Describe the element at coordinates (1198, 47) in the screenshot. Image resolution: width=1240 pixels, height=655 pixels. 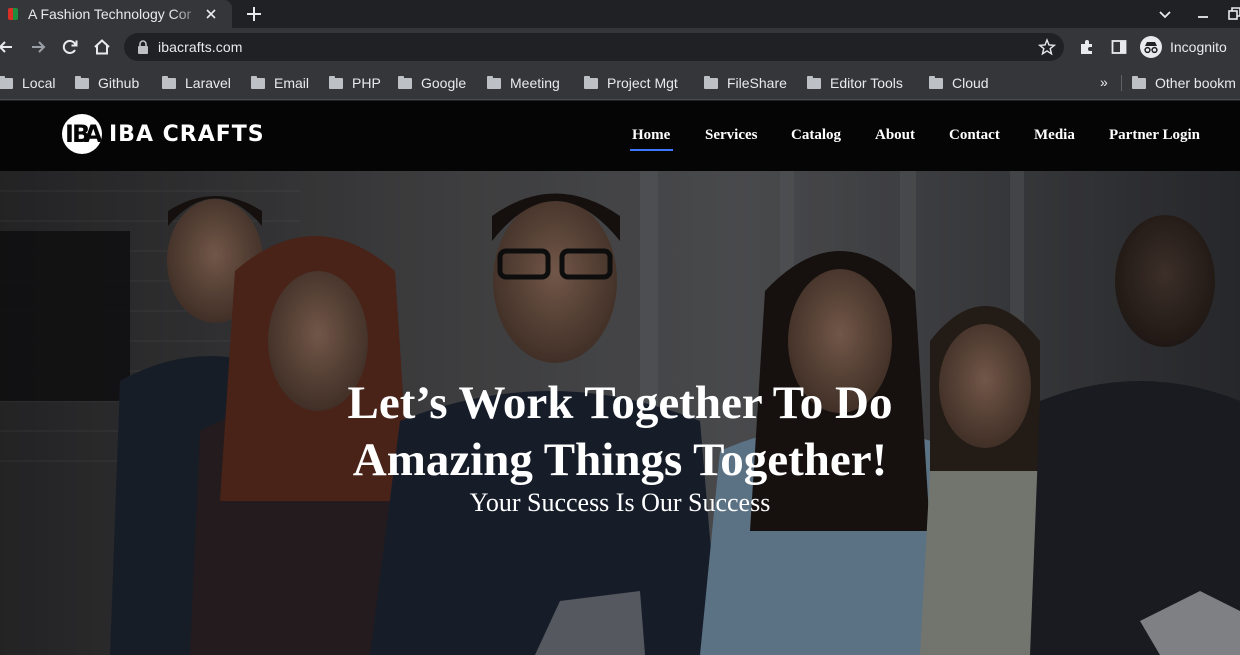
I see `incognito-label: Incognito` at that location.